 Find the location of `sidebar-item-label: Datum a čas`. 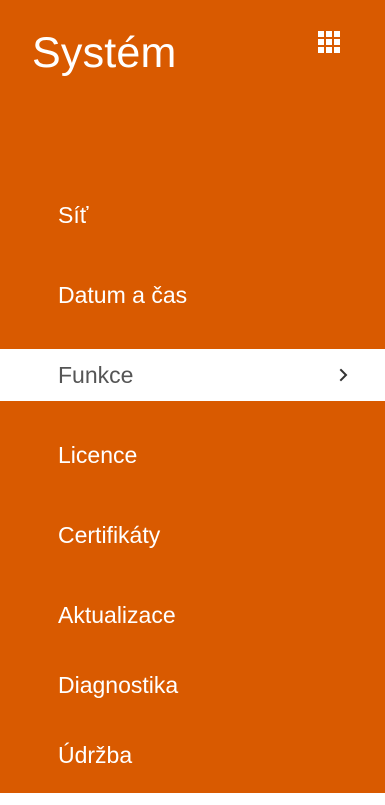

sidebar-item-label: Datum a čas is located at coordinates (123, 295).